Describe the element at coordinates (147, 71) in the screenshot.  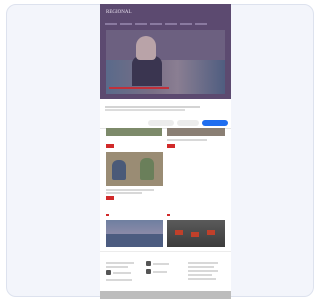
I see `hero-speaker-body` at that location.